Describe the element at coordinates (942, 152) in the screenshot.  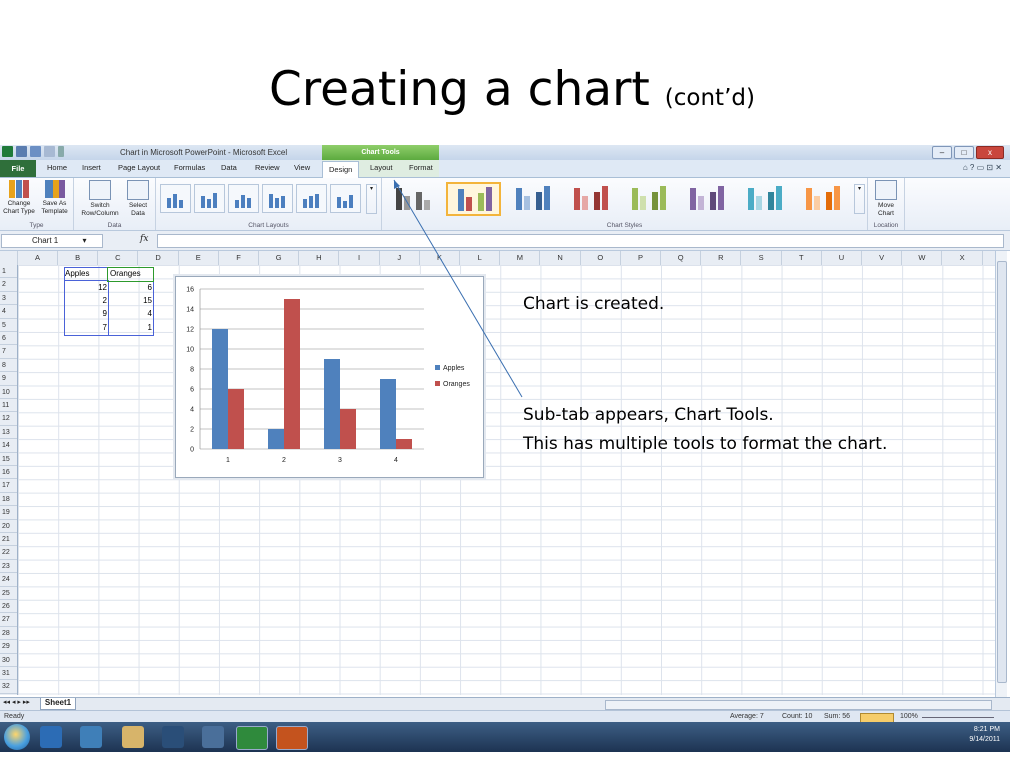
I see `minimize-button: –` at that location.